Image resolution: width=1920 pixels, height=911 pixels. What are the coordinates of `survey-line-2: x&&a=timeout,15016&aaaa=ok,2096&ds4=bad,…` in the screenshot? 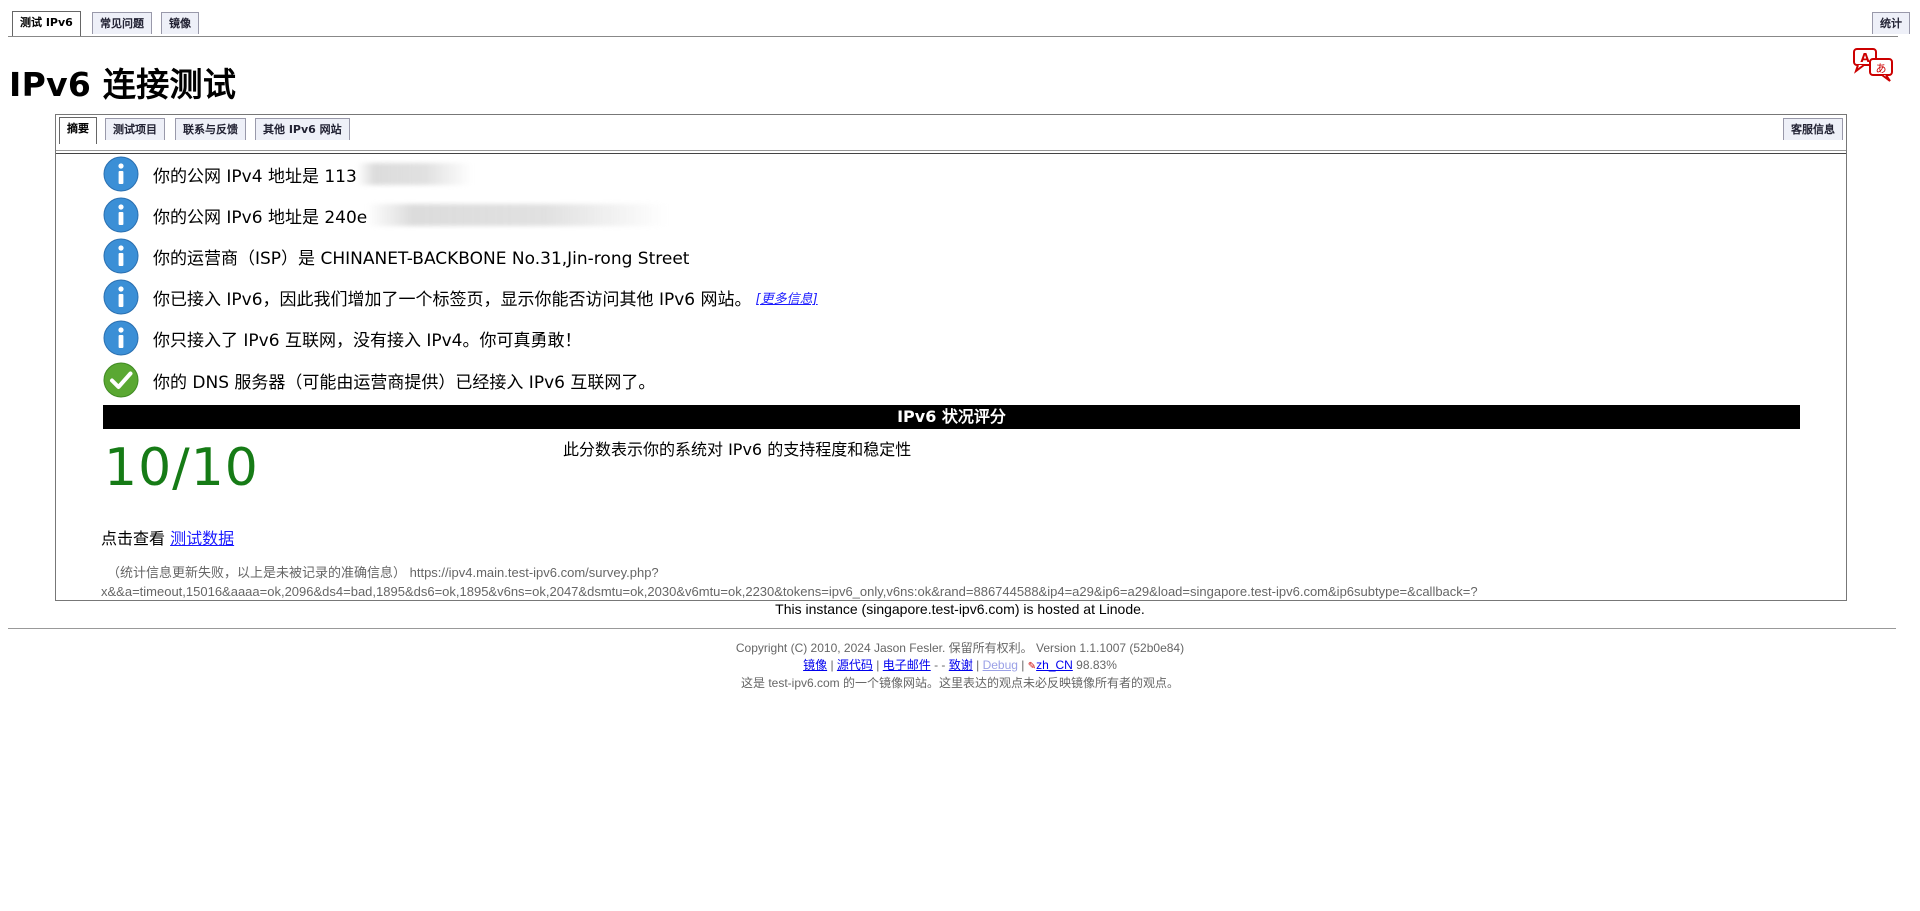 It's located at (789, 591).